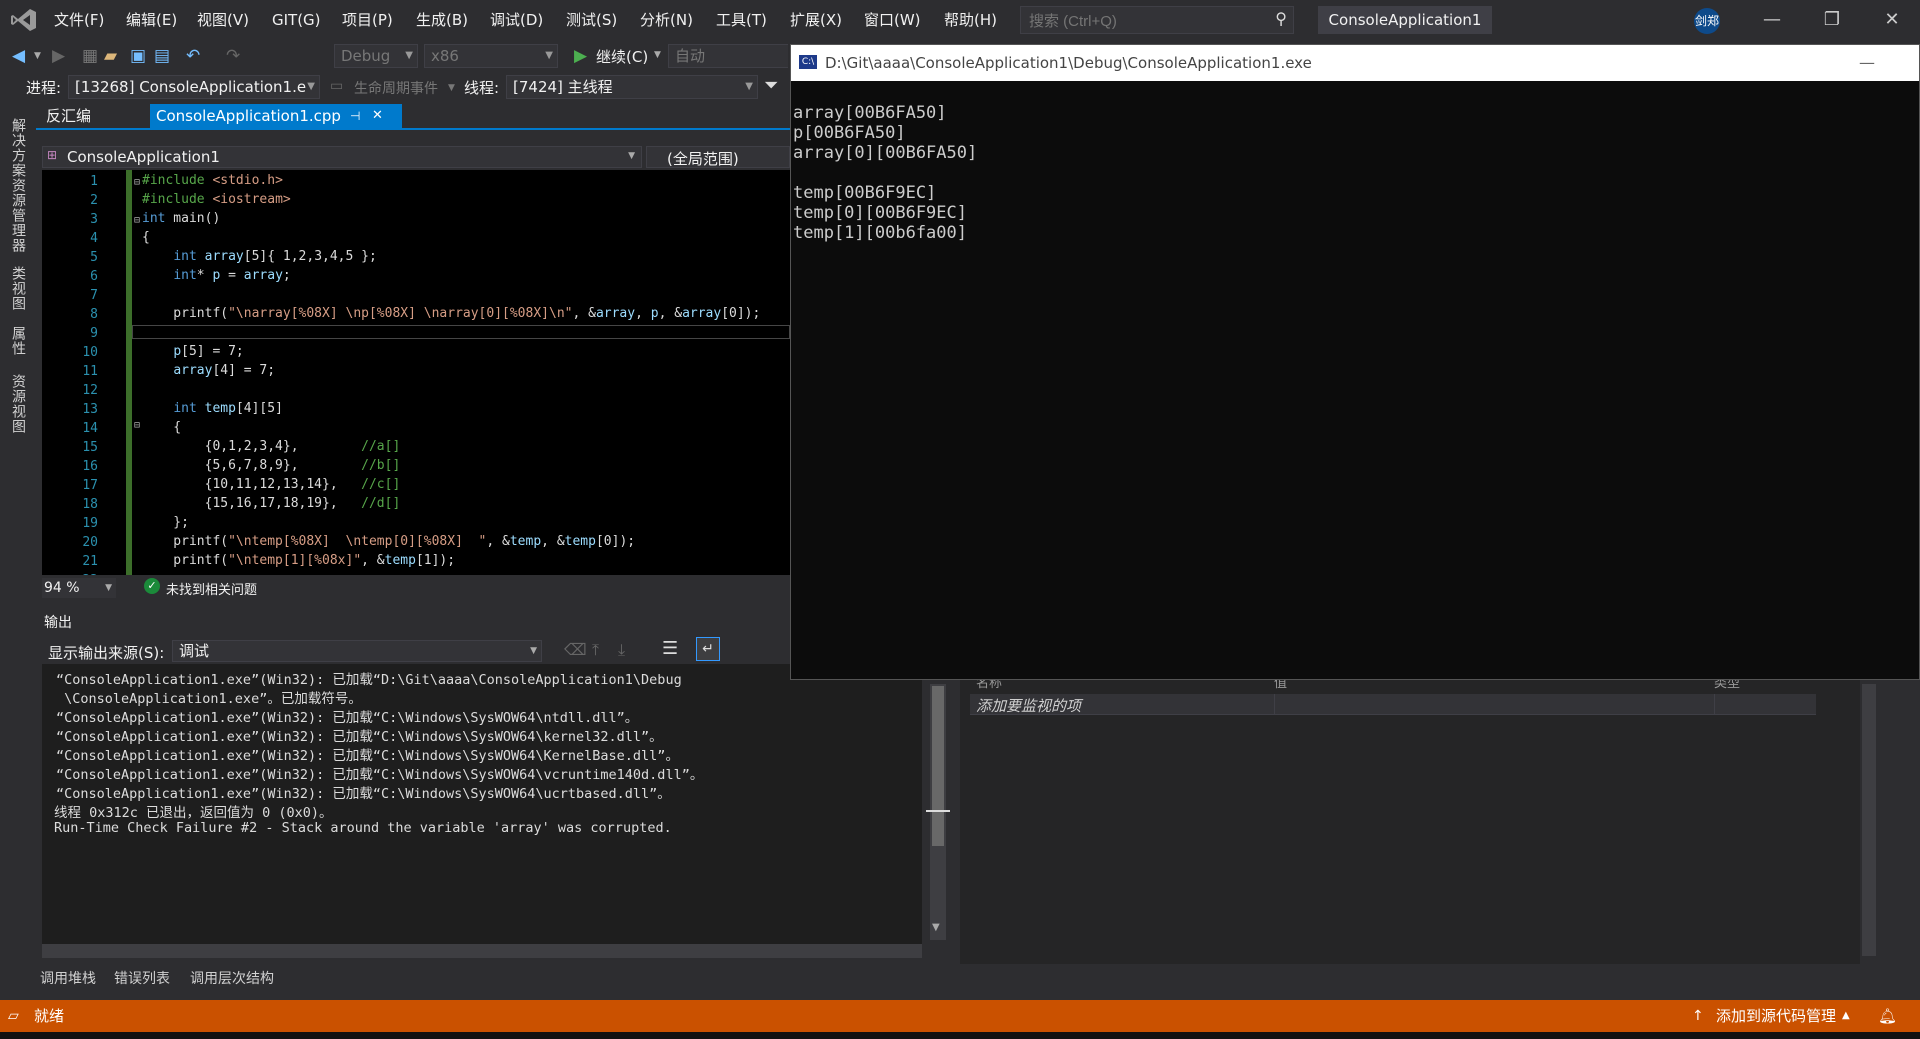  Describe the element at coordinates (162, 56) in the screenshot. I see `save-all-icon: ▤` at that location.